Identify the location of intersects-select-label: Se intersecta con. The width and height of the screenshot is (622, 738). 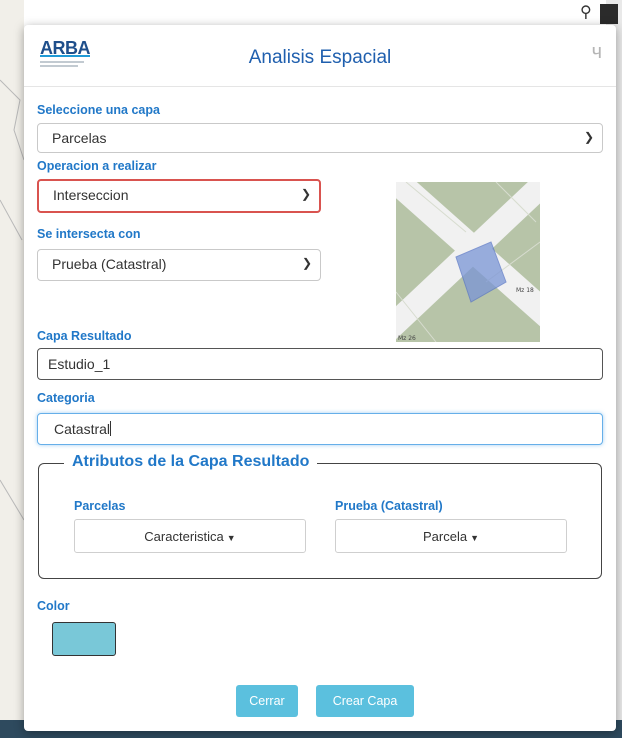
(89, 234).